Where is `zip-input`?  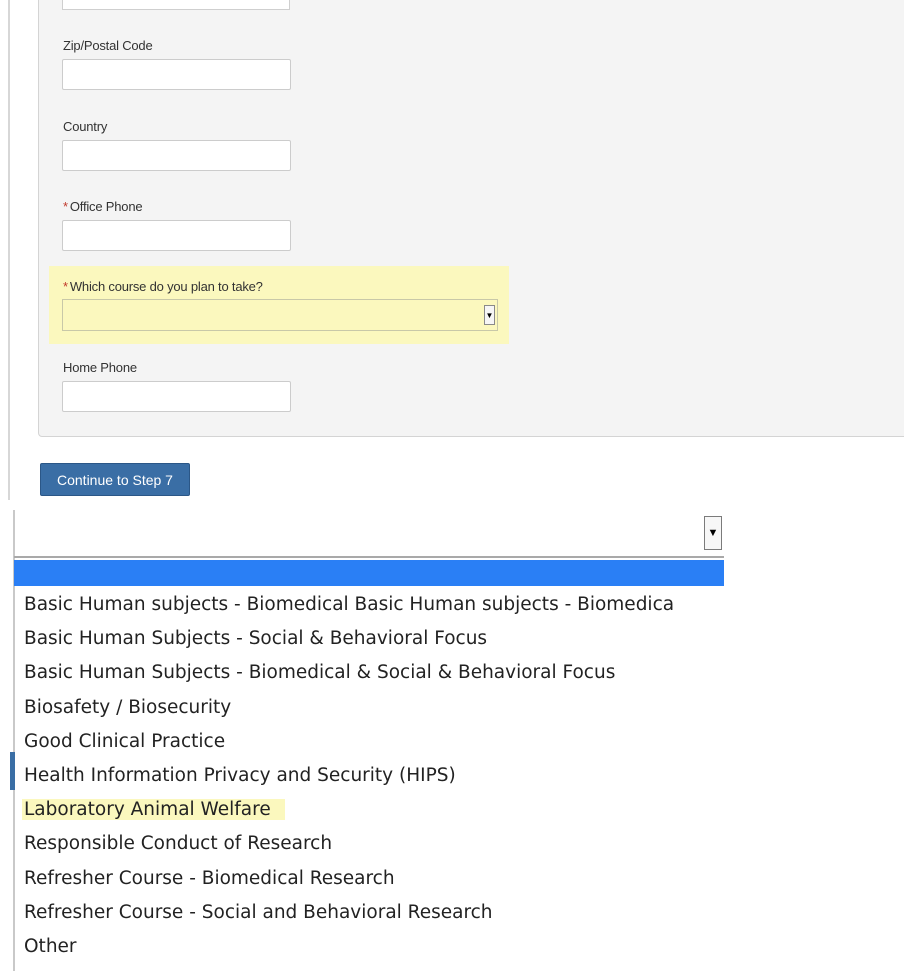 zip-input is located at coordinates (176, 74).